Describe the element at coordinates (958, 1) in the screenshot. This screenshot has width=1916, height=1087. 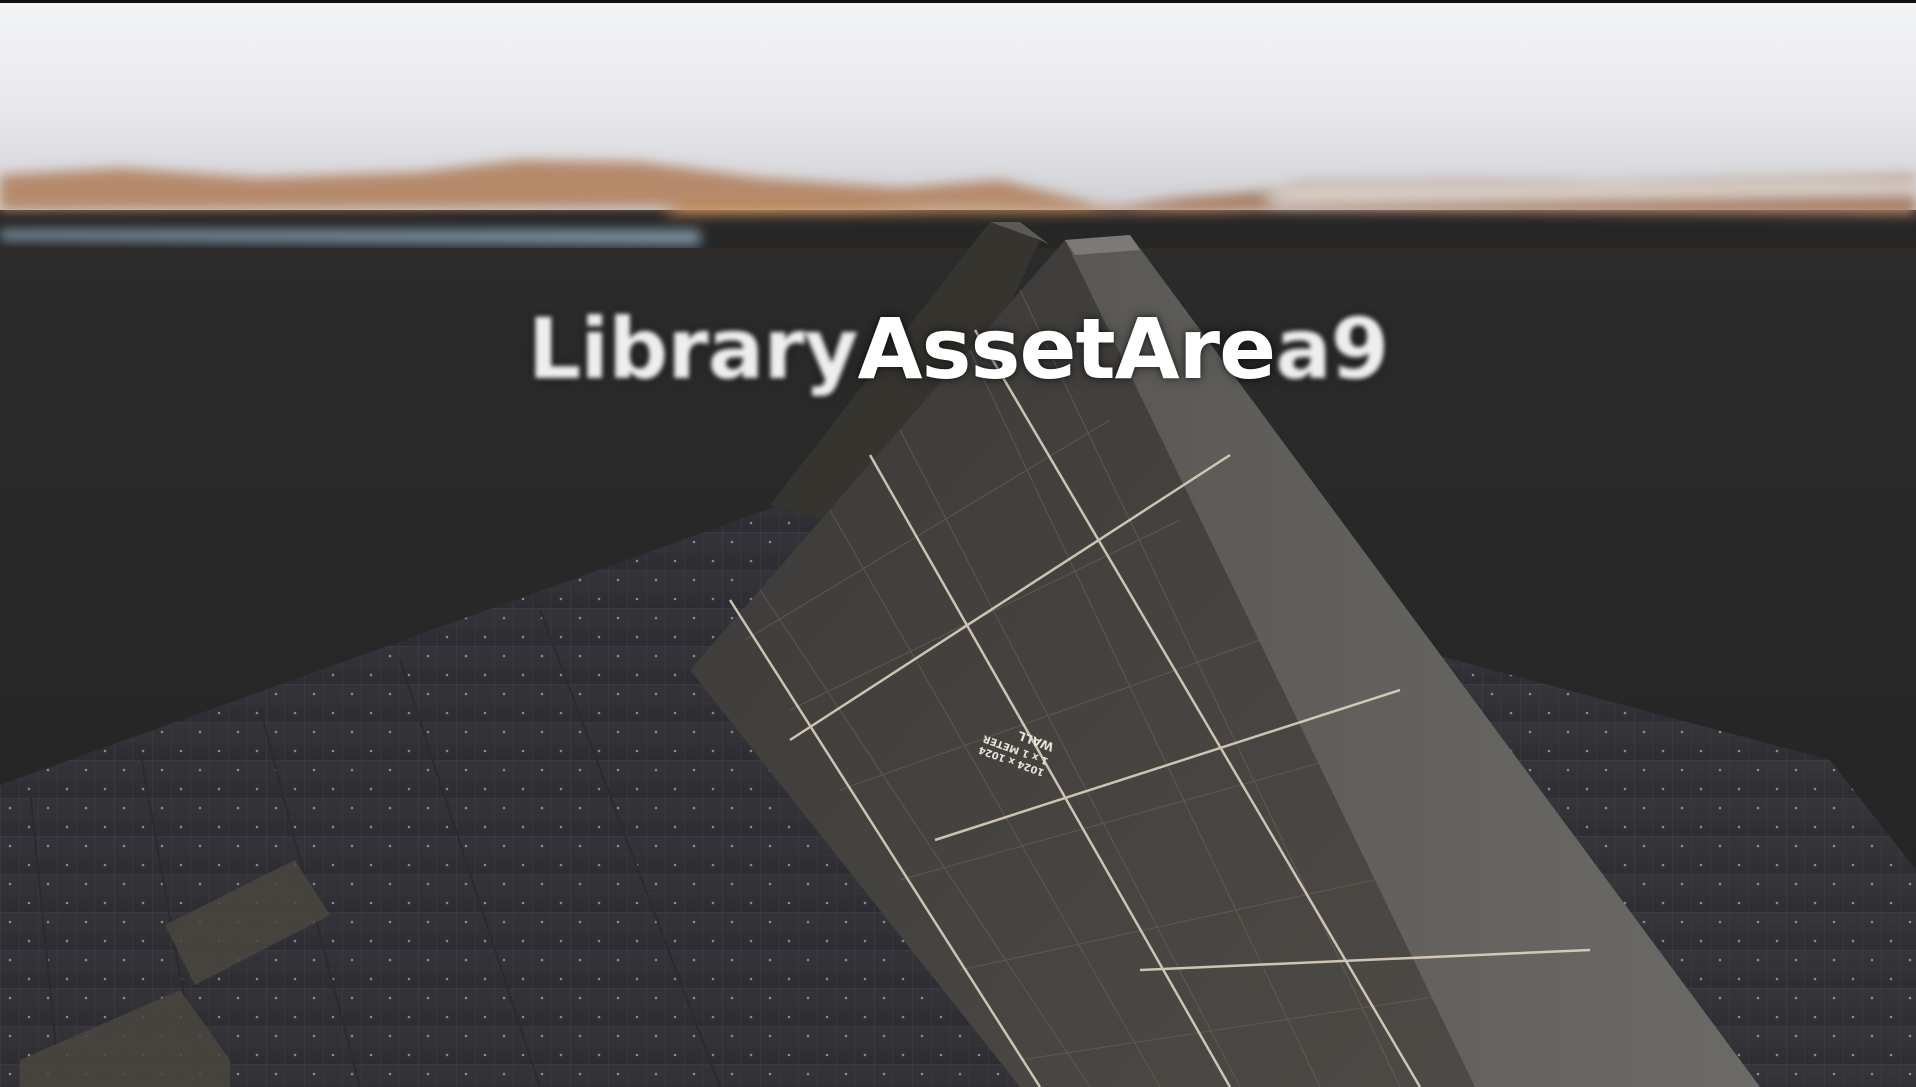
I see `window-top-edge` at that location.